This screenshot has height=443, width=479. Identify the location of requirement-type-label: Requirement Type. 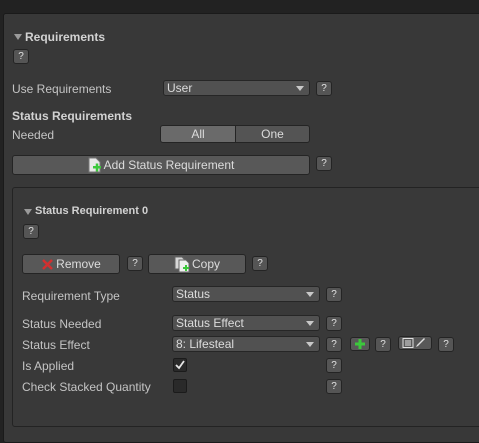
(71, 296).